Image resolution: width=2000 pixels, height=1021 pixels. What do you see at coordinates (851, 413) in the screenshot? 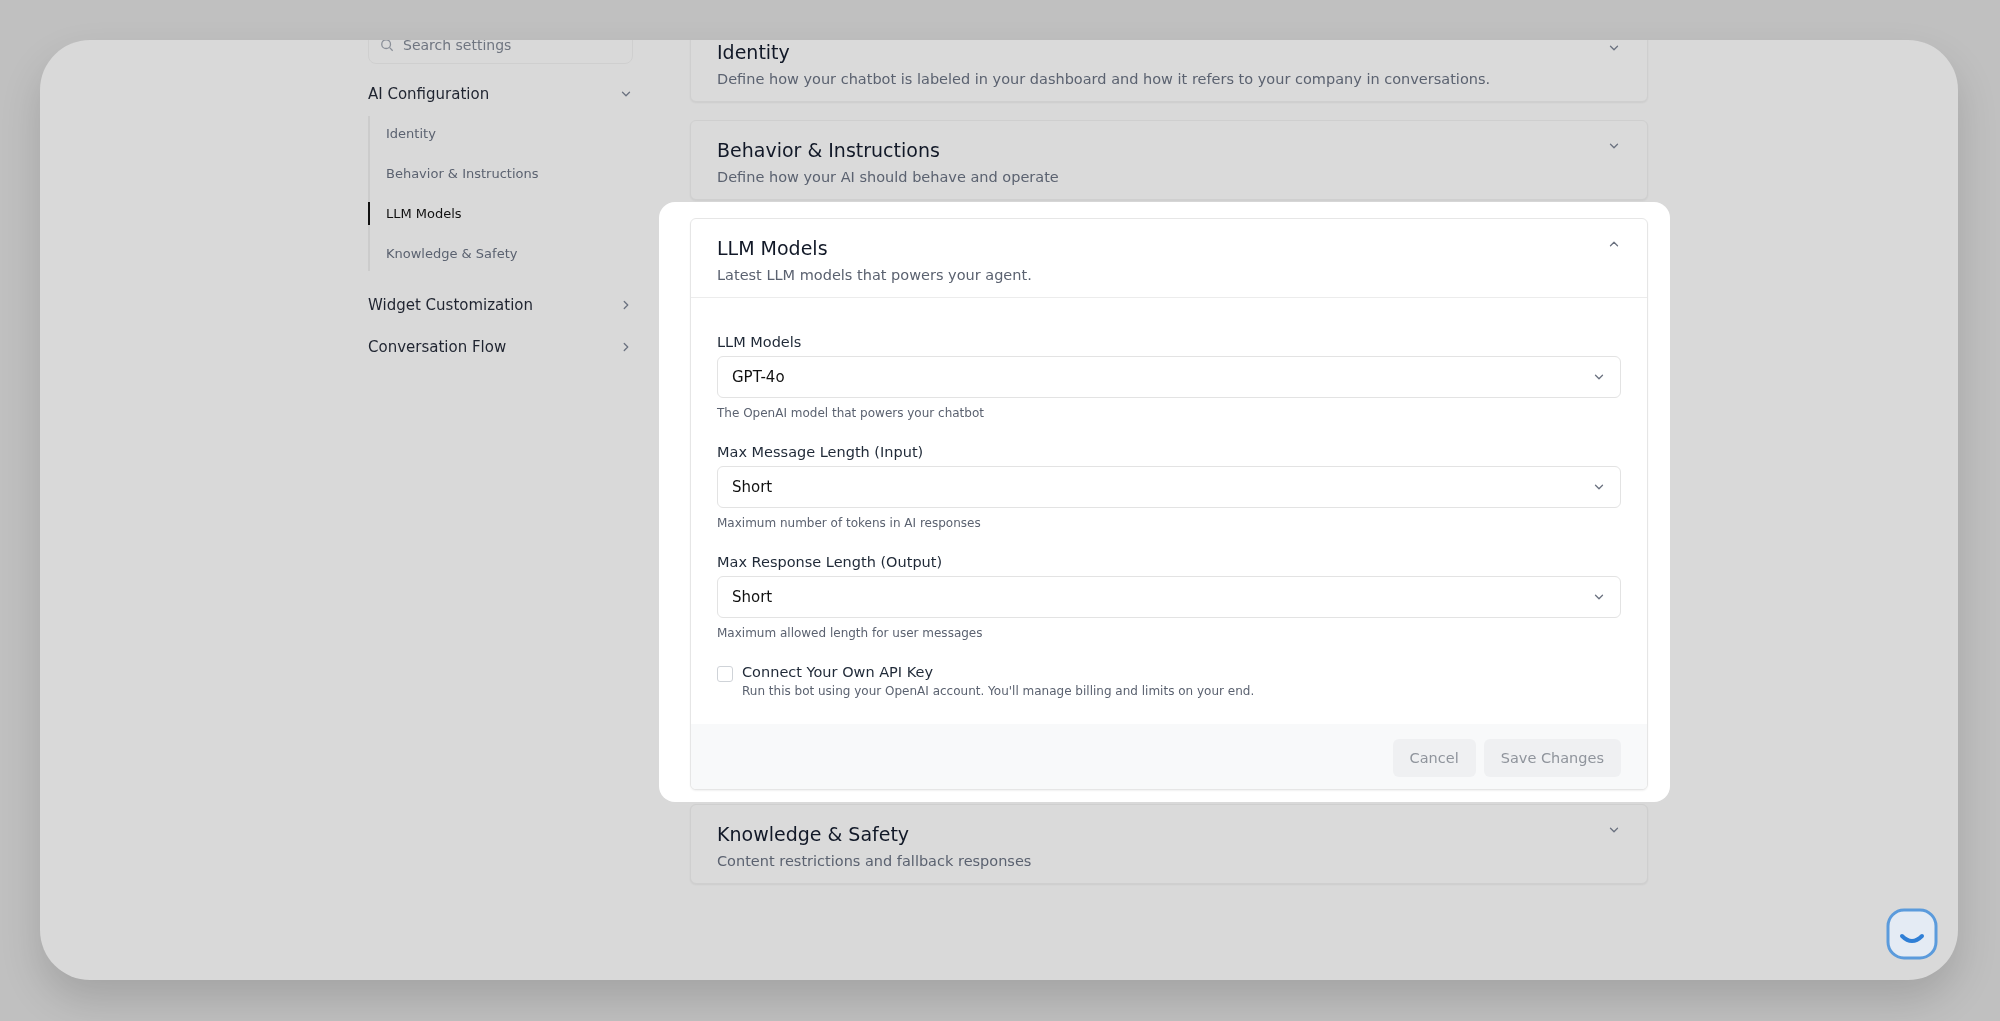
I see `field-help: The OpenAI model that powers your chatbot` at bounding box center [851, 413].